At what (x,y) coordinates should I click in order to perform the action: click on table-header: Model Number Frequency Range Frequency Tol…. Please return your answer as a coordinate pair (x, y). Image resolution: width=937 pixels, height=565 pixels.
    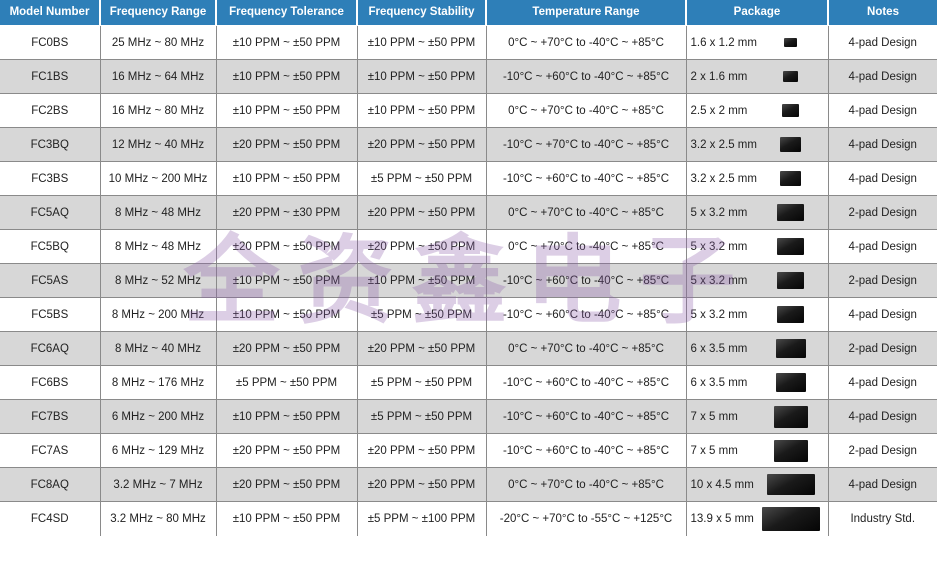
    Looking at the image, I should click on (468, 13).